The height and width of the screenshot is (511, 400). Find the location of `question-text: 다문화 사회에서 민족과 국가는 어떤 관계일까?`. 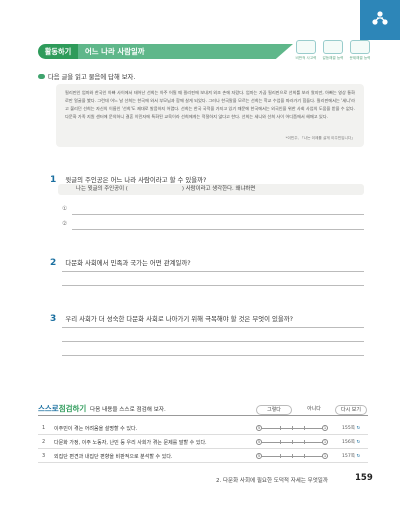

question-text: 다문화 사회에서 민족과 국가는 어떤 관계일까? is located at coordinates (128, 263).